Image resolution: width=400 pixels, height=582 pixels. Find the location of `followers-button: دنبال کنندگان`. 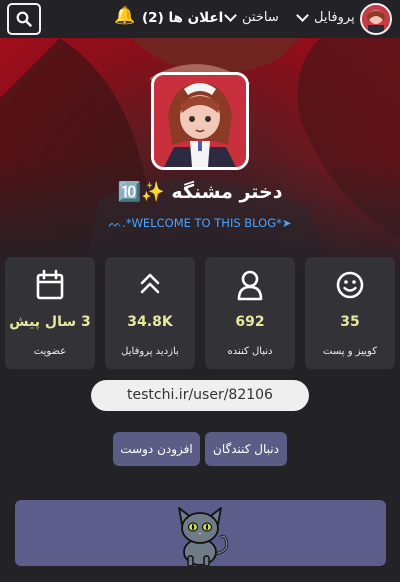

followers-button: دنبال کنندگان is located at coordinates (246, 449).